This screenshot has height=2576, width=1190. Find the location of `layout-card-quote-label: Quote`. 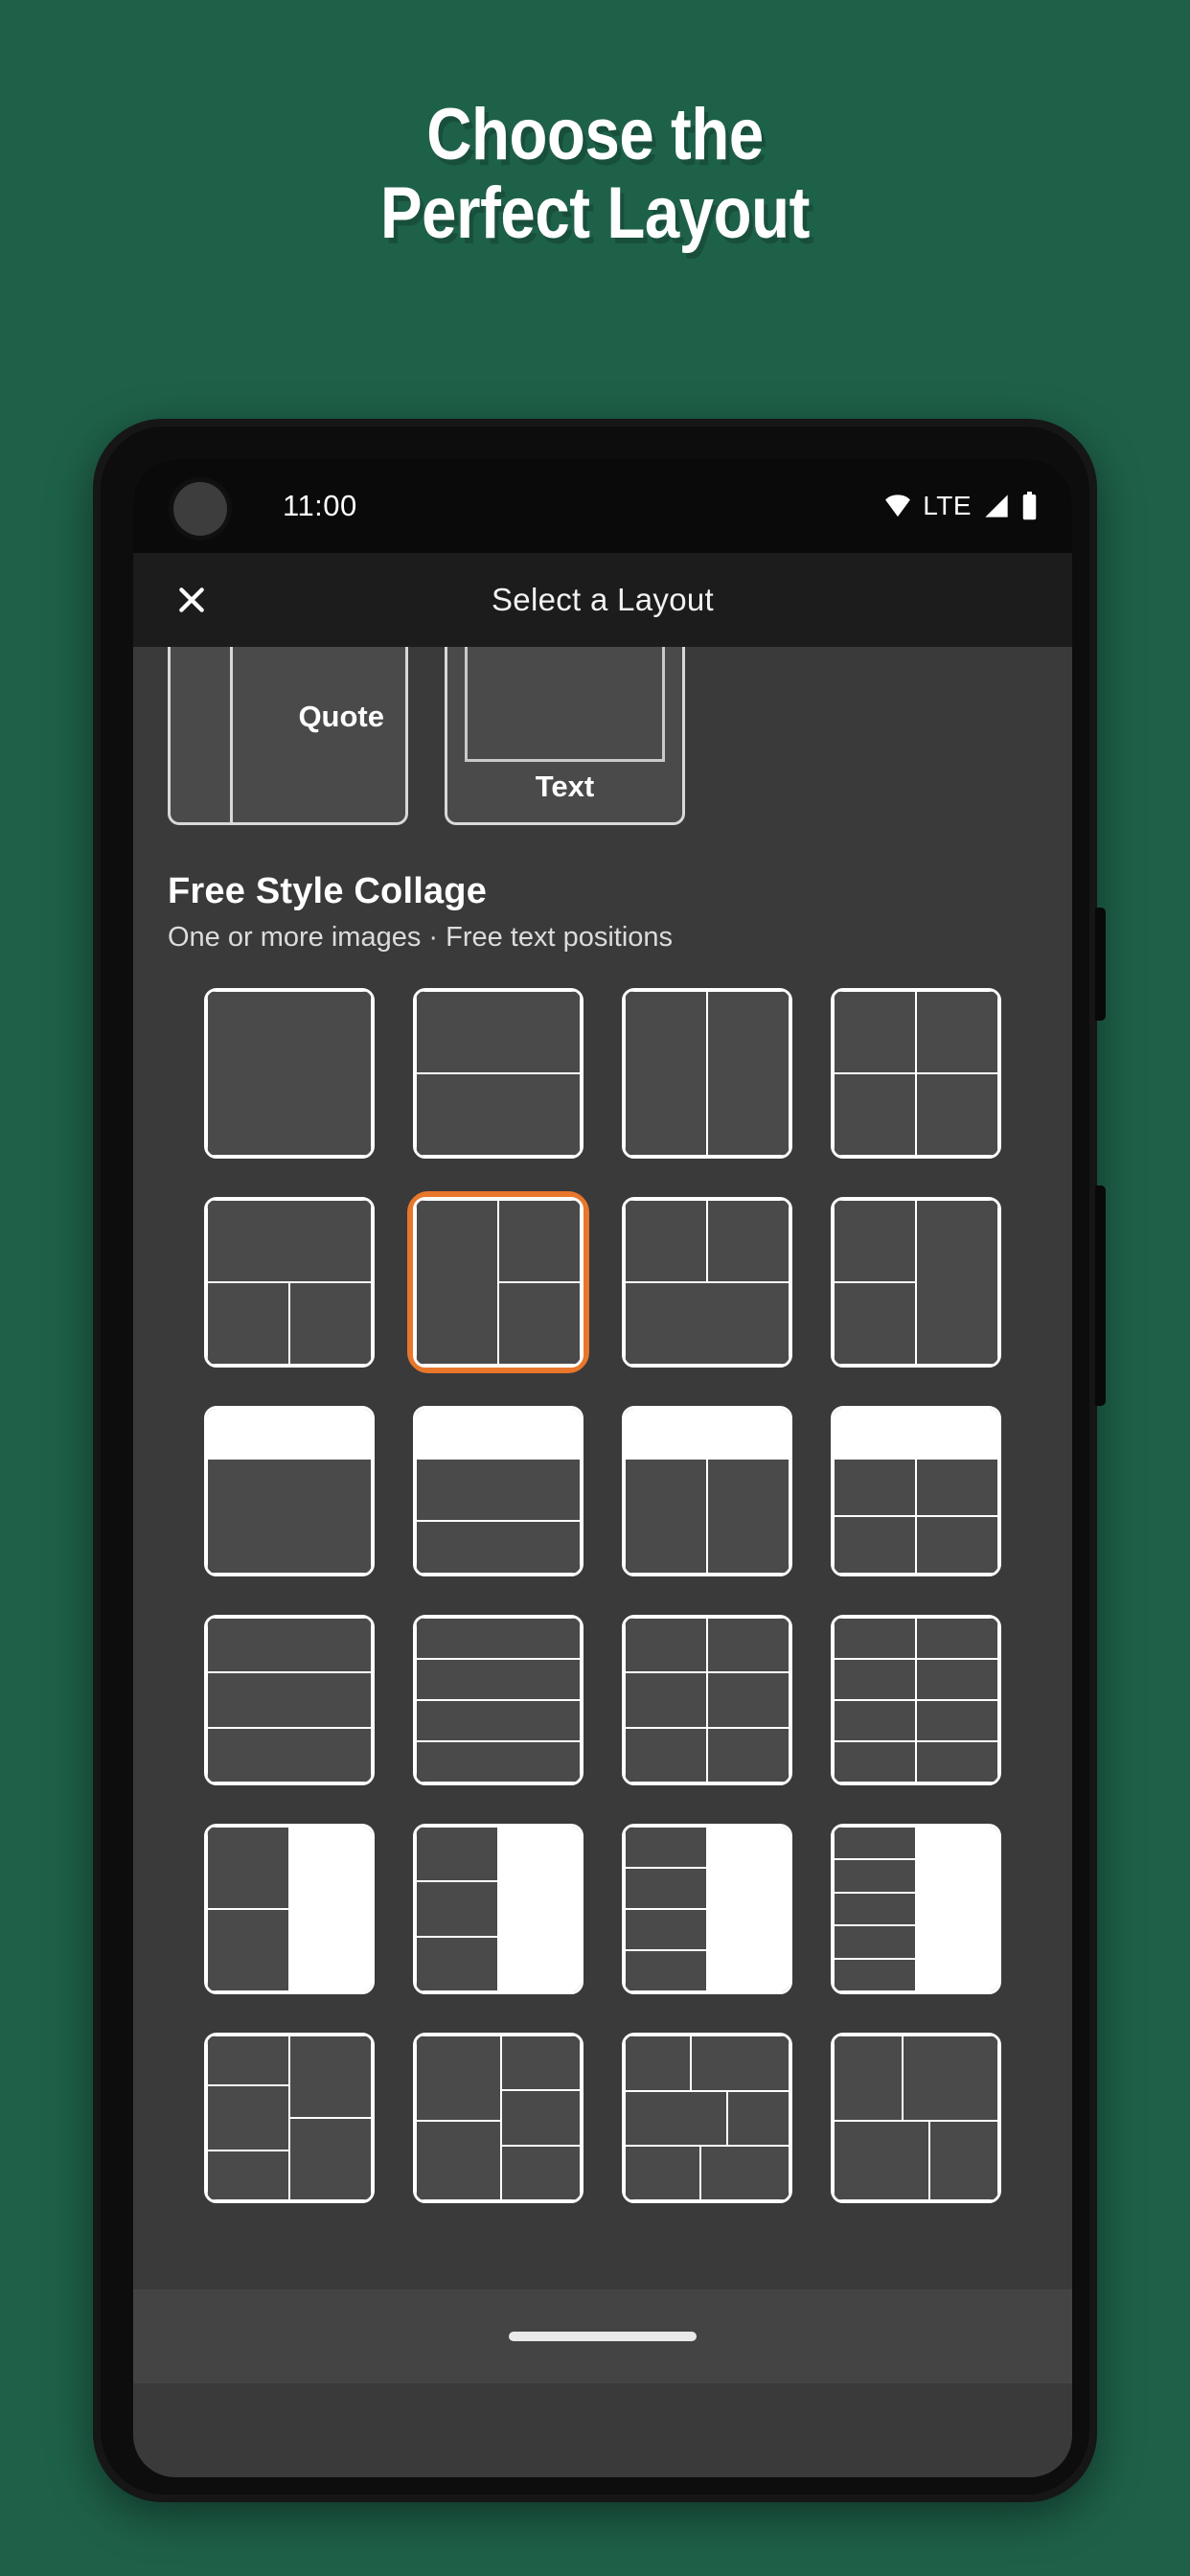

layout-card-quote-label: Quote is located at coordinates (341, 716).